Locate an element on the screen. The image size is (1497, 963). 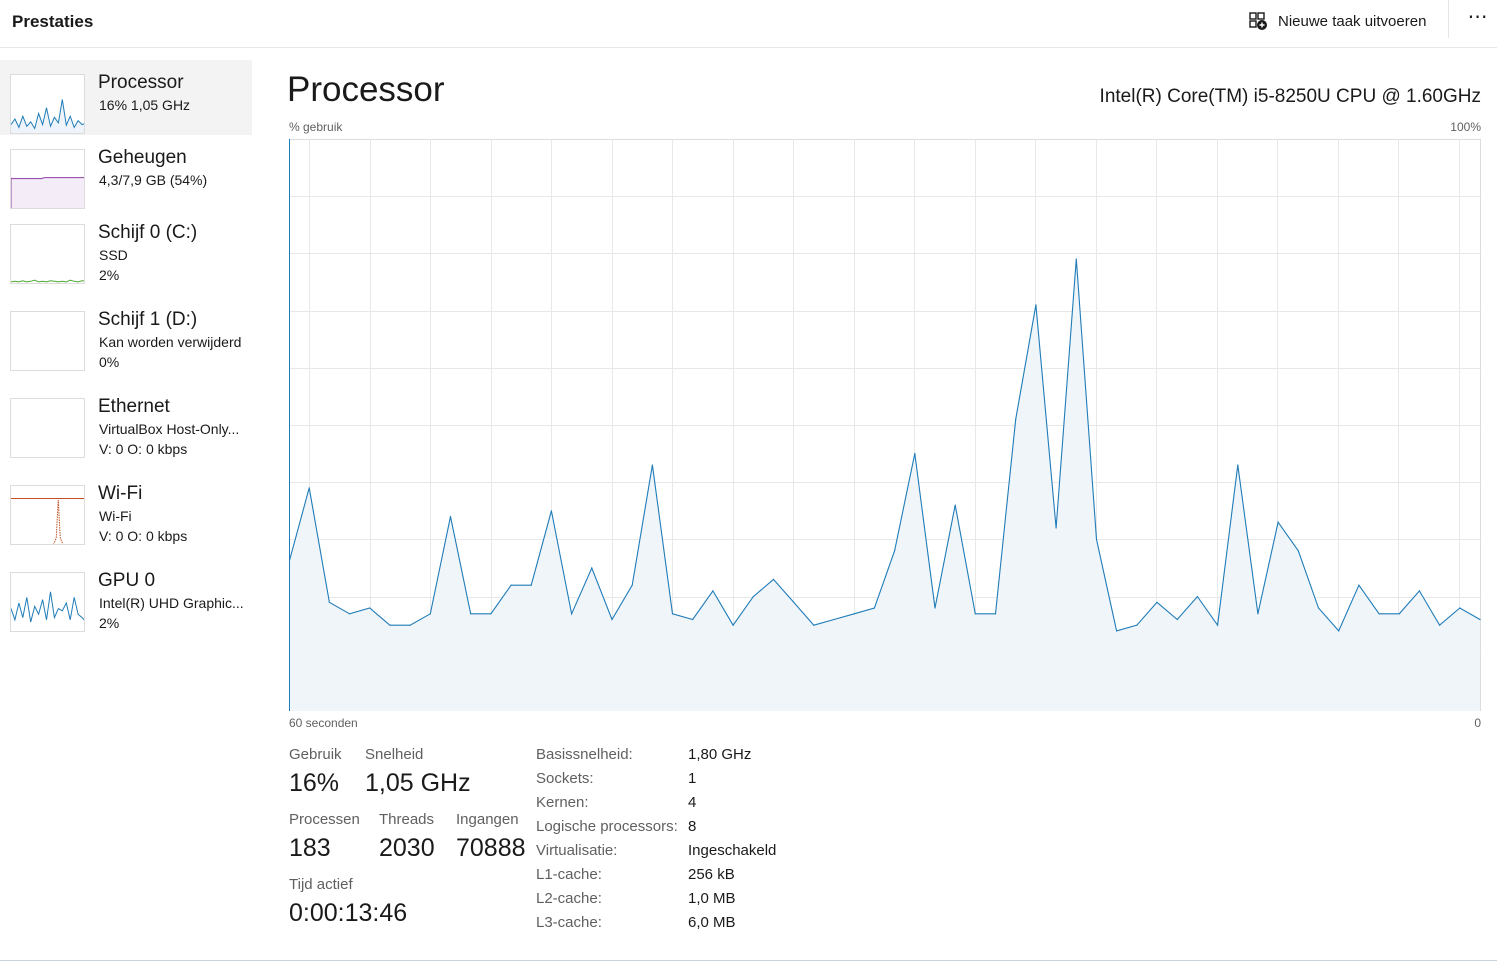
sidebar-item-usage: V: 0 O: 0 kbps is located at coordinates (143, 536).